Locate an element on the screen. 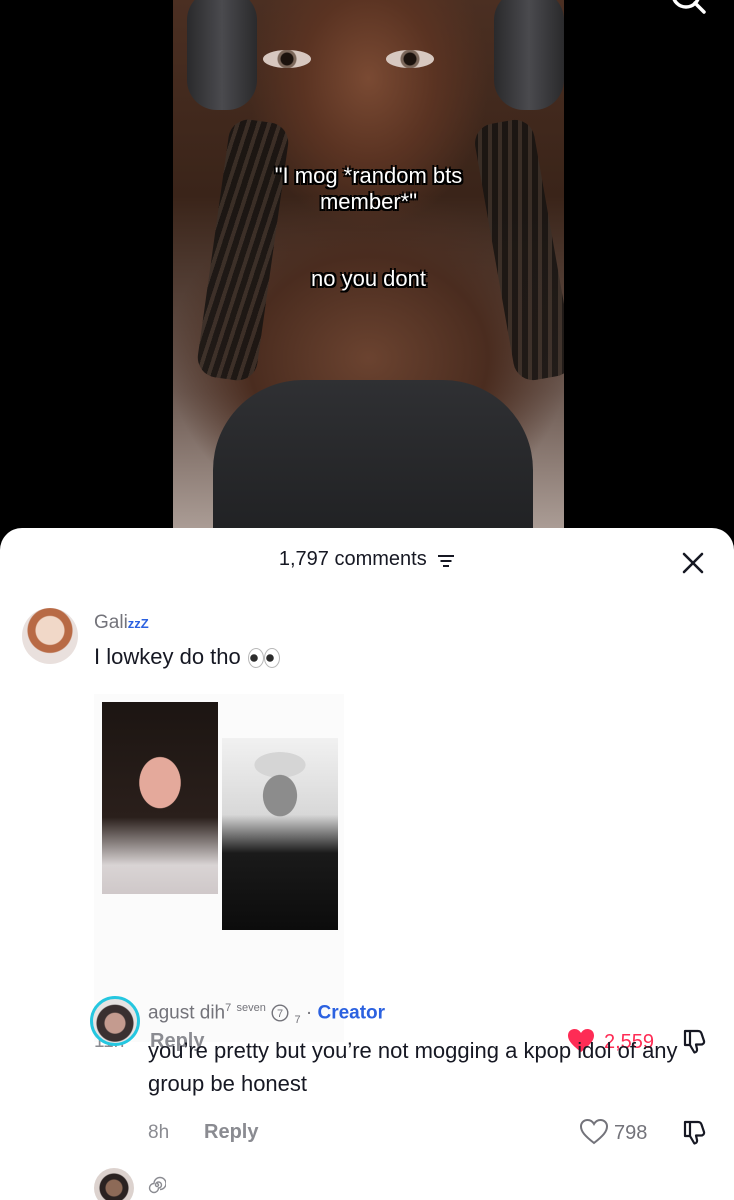 The image size is (734, 1200). filter-icon is located at coordinates (446, 561).